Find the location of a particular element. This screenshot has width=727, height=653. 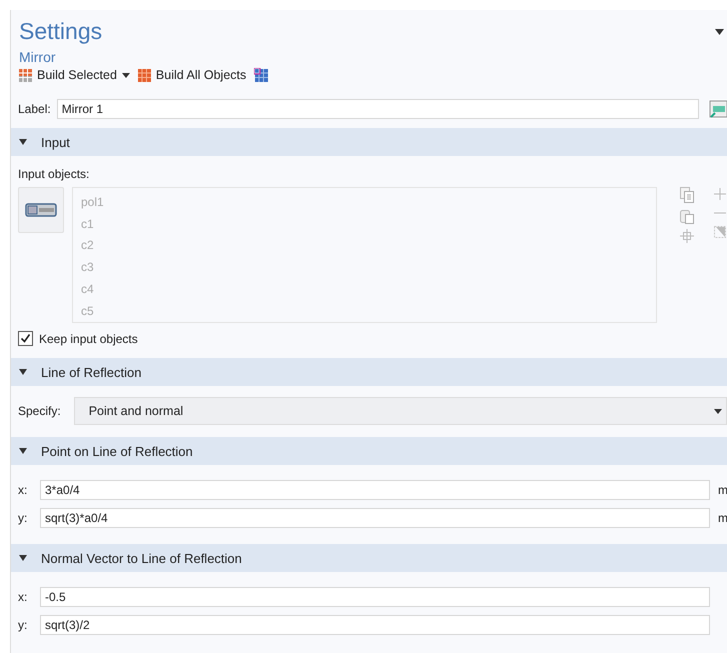

section-header: Input is located at coordinates (369, 142).